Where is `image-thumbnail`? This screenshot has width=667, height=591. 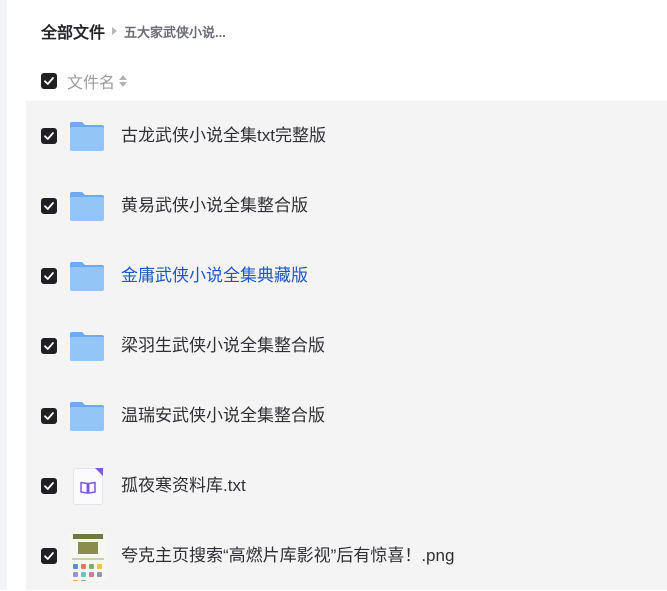
image-thumbnail is located at coordinates (88, 556).